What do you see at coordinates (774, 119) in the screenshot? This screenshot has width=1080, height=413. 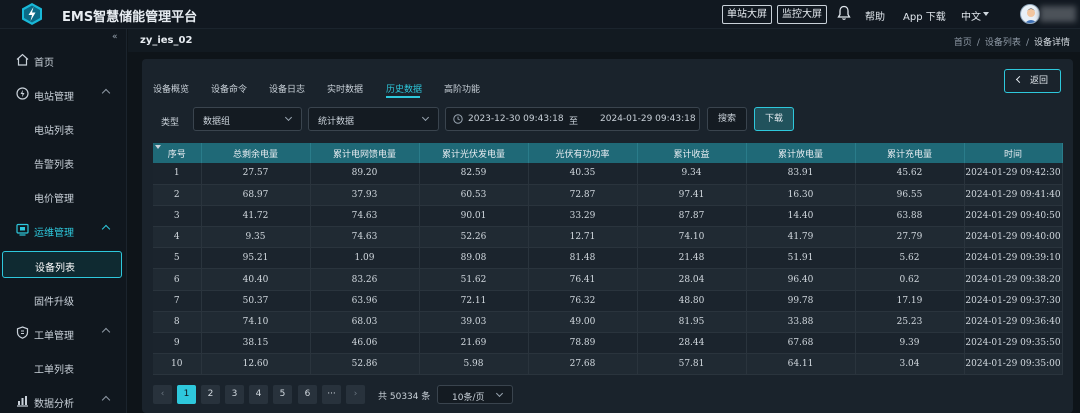 I see `download-button: 下载` at bounding box center [774, 119].